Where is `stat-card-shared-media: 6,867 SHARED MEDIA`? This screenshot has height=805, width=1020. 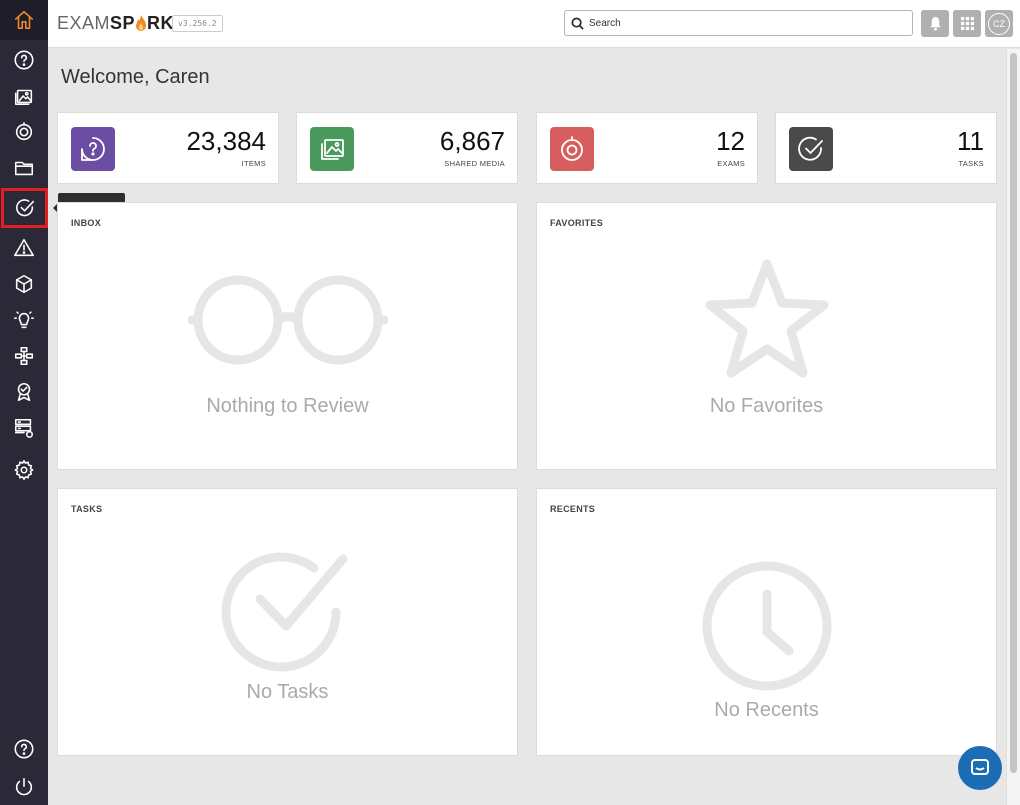 stat-card-shared-media: 6,867 SHARED MEDIA is located at coordinates (407, 148).